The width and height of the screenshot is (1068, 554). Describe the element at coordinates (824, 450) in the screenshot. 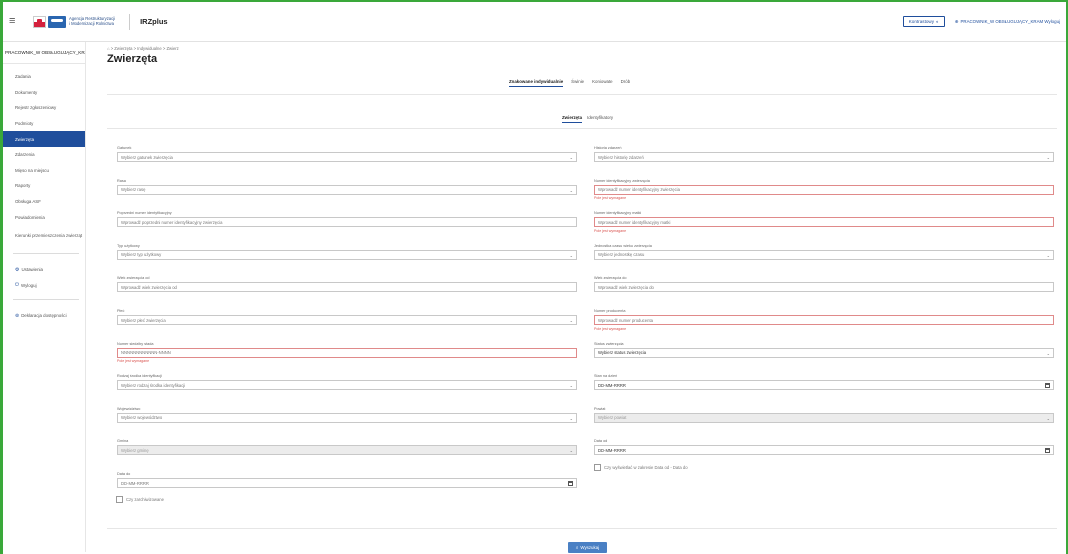

I see `data-od-date-input: DD-MM-RRRR` at that location.